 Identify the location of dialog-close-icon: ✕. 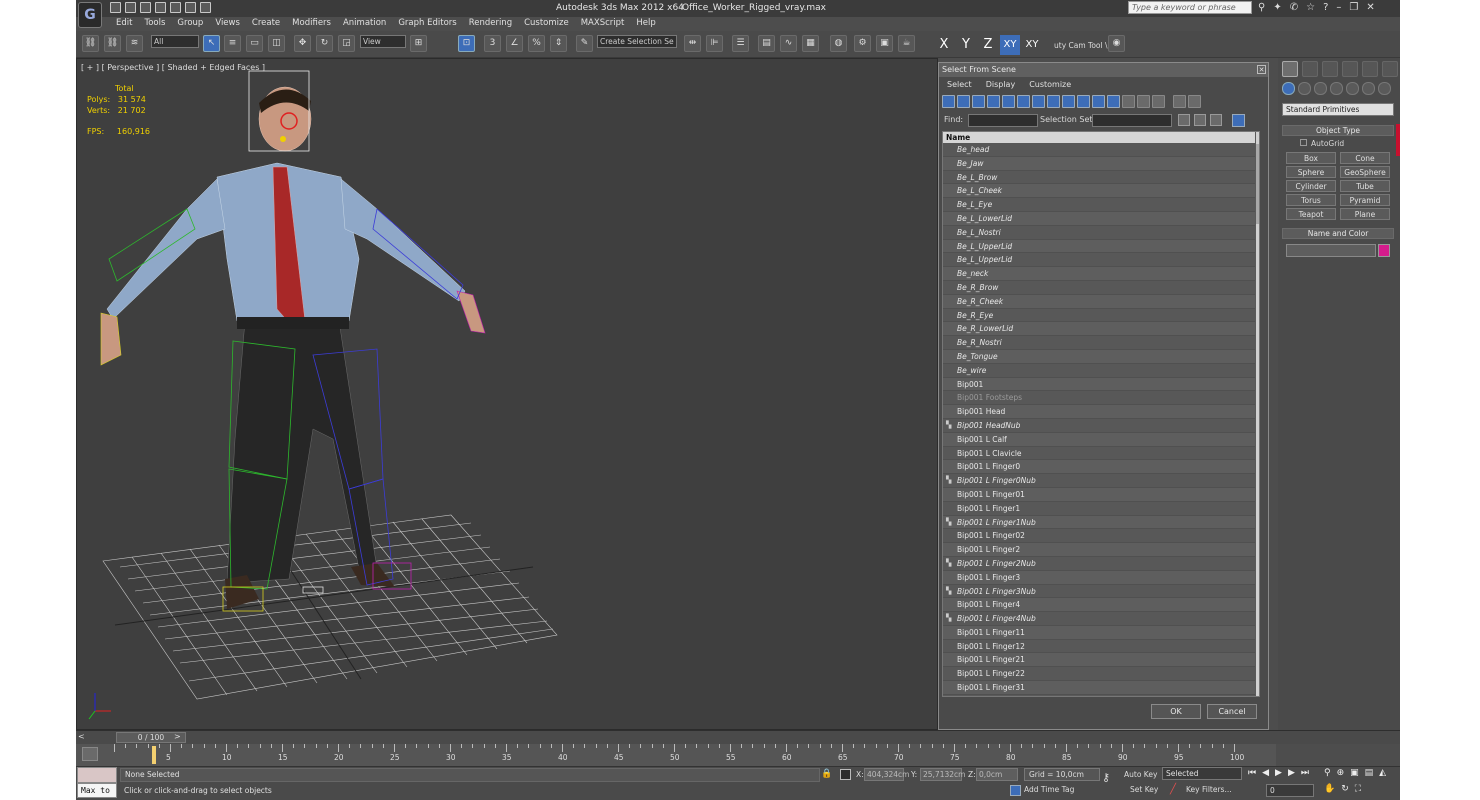
(1261, 69).